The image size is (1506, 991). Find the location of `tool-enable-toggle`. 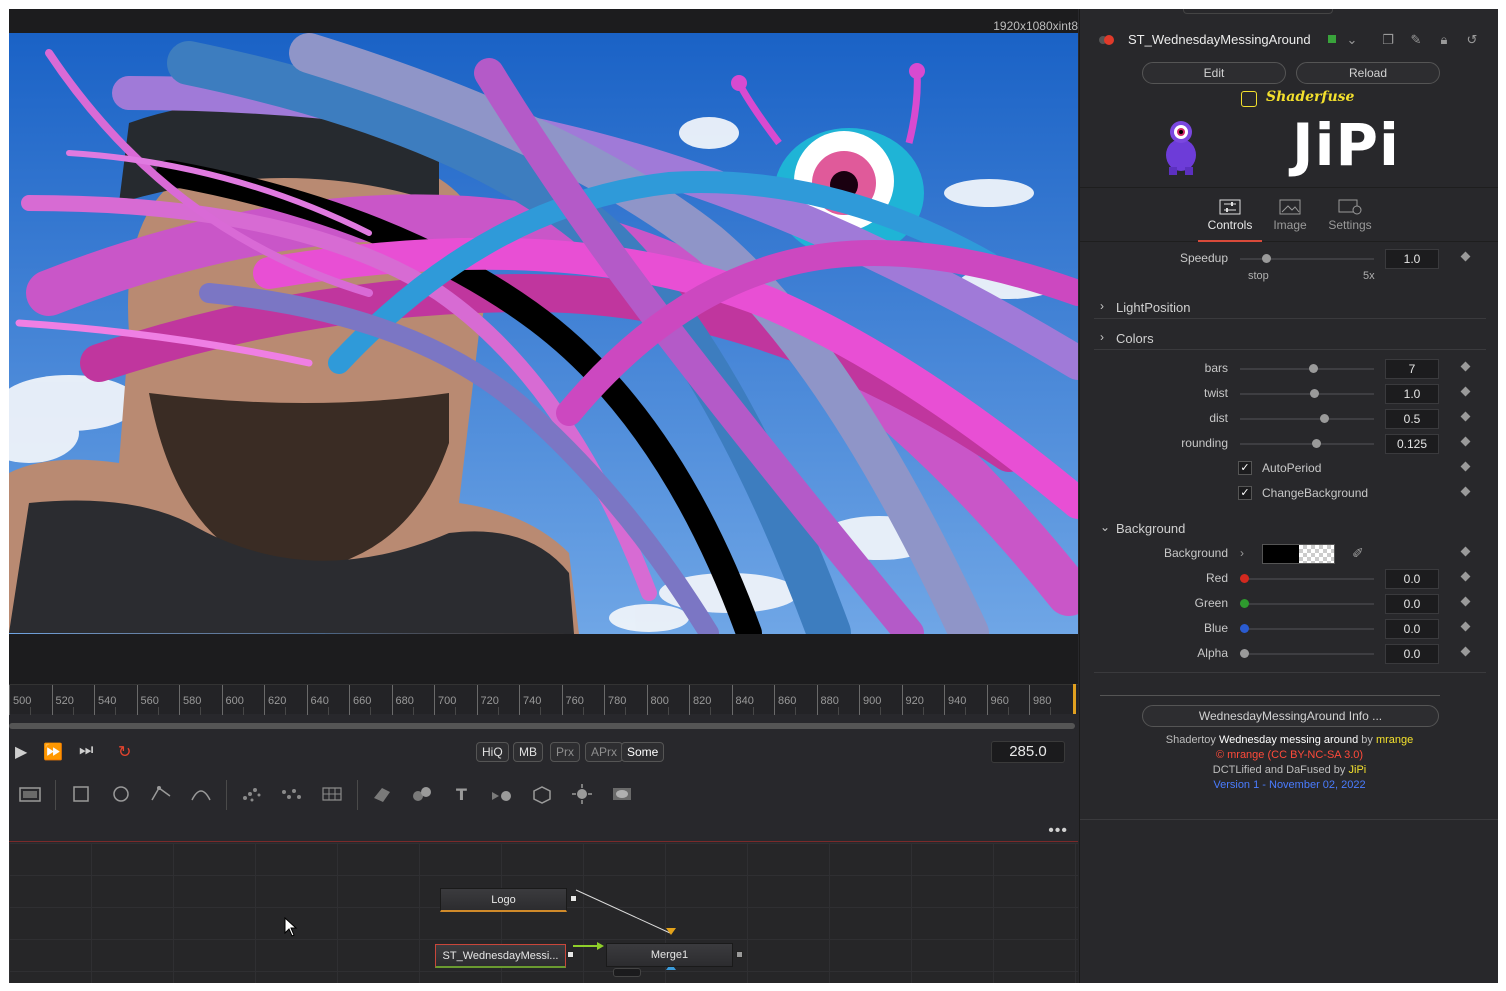

tool-enable-toggle is located at coordinates (1109, 40).